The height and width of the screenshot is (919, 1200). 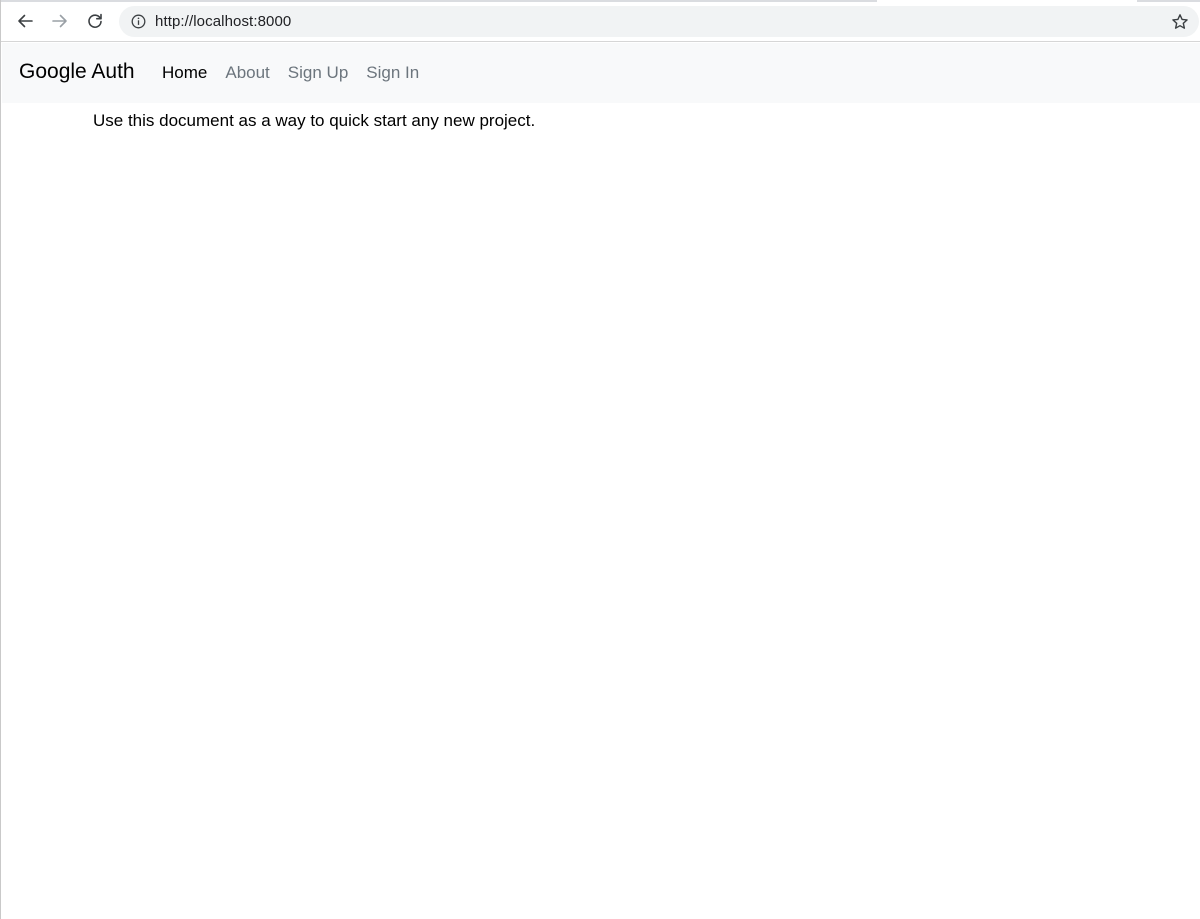 I want to click on tab-strip-edge, so click(x=439, y=1).